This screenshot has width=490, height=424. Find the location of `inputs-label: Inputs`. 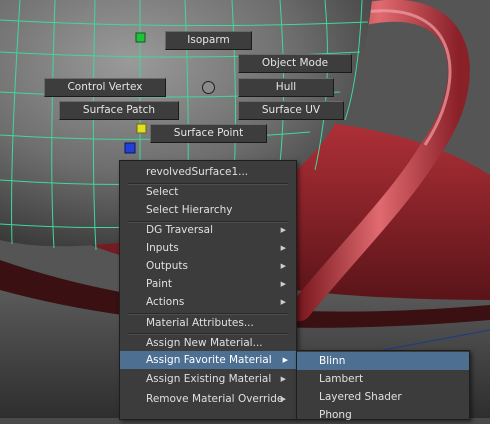

inputs-label: Inputs is located at coordinates (162, 248).